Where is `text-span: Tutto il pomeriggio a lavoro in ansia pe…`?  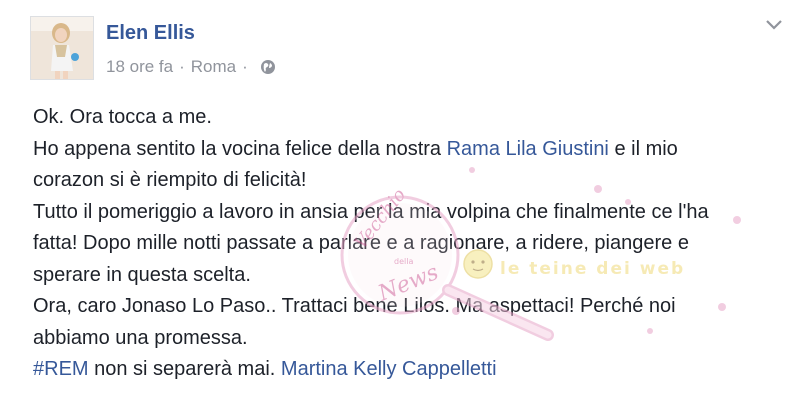
text-span: Tutto il pomeriggio a lavoro in ansia pe… is located at coordinates (371, 211).